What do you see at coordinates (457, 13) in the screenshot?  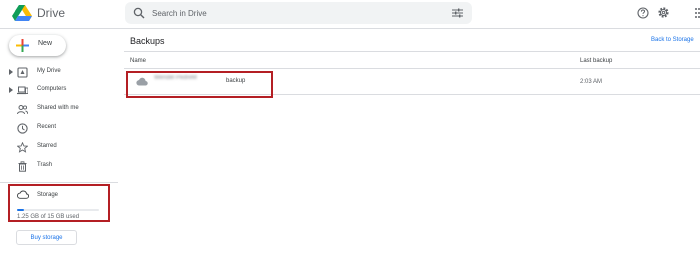 I see `filter-icon` at bounding box center [457, 13].